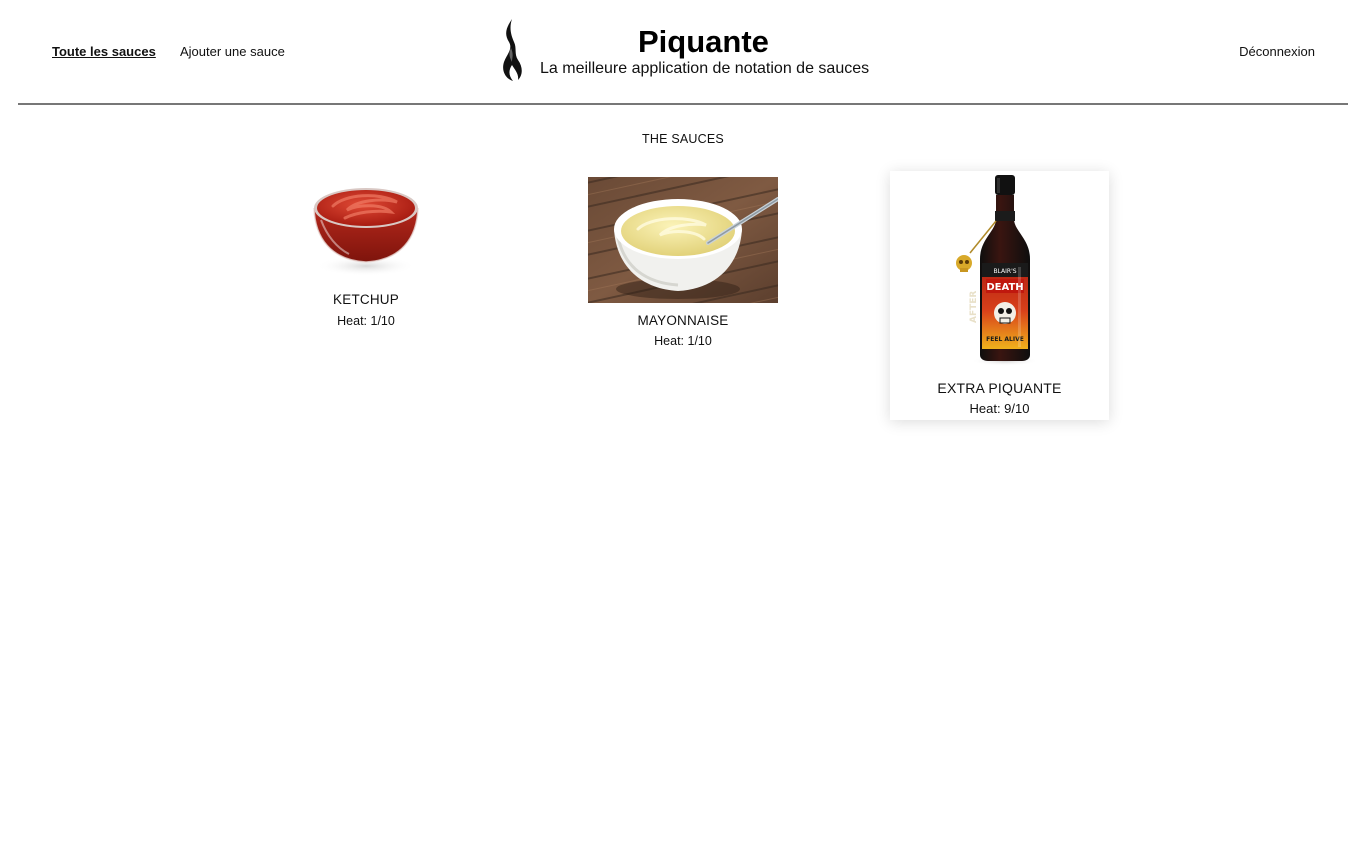  What do you see at coordinates (232, 52) in the screenshot?
I see `nav-add-sauce-link: Ajouter une sauce` at bounding box center [232, 52].